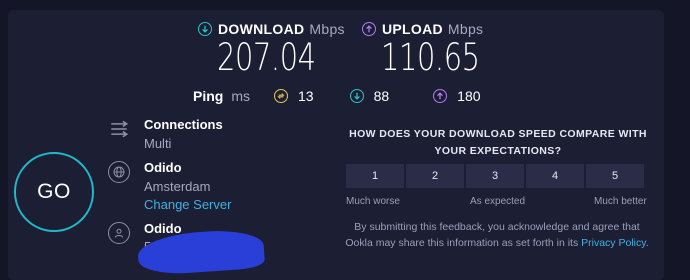 This screenshot has height=280, width=690. What do you see at coordinates (369, 29) in the screenshot?
I see `upload-arrow-icon` at bounding box center [369, 29].